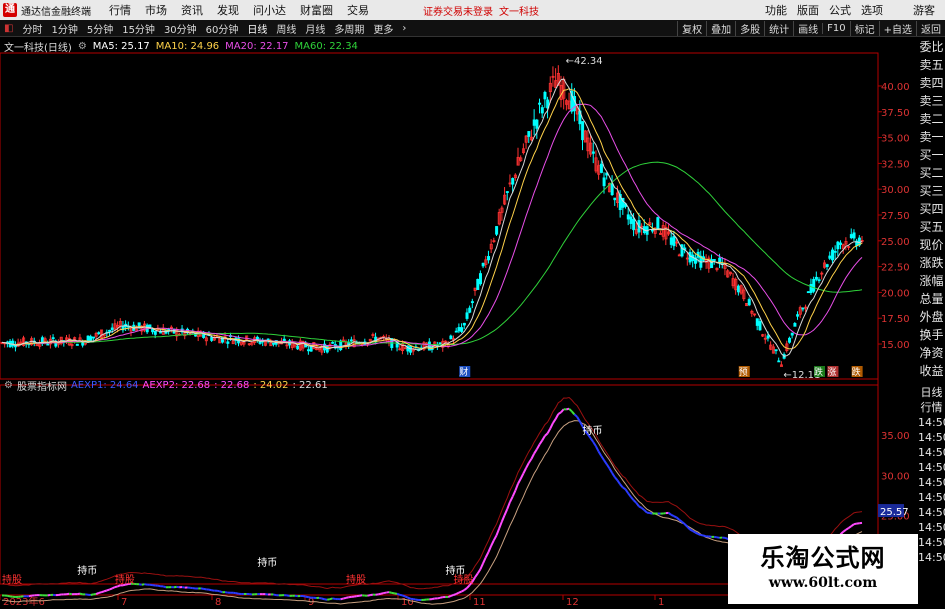 Image resolution: width=945 pixels, height=609 pixels. I want to click on stock-name: 文一科技(日线), so click(38, 48).